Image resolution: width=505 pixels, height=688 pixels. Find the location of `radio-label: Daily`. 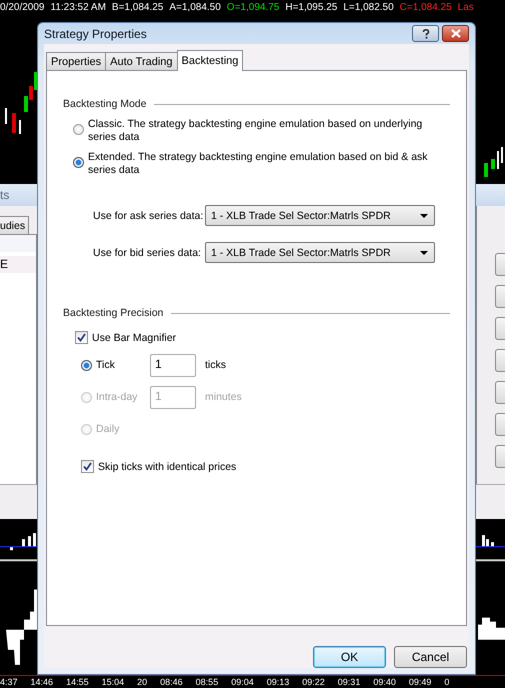

radio-label: Daily is located at coordinates (108, 429).